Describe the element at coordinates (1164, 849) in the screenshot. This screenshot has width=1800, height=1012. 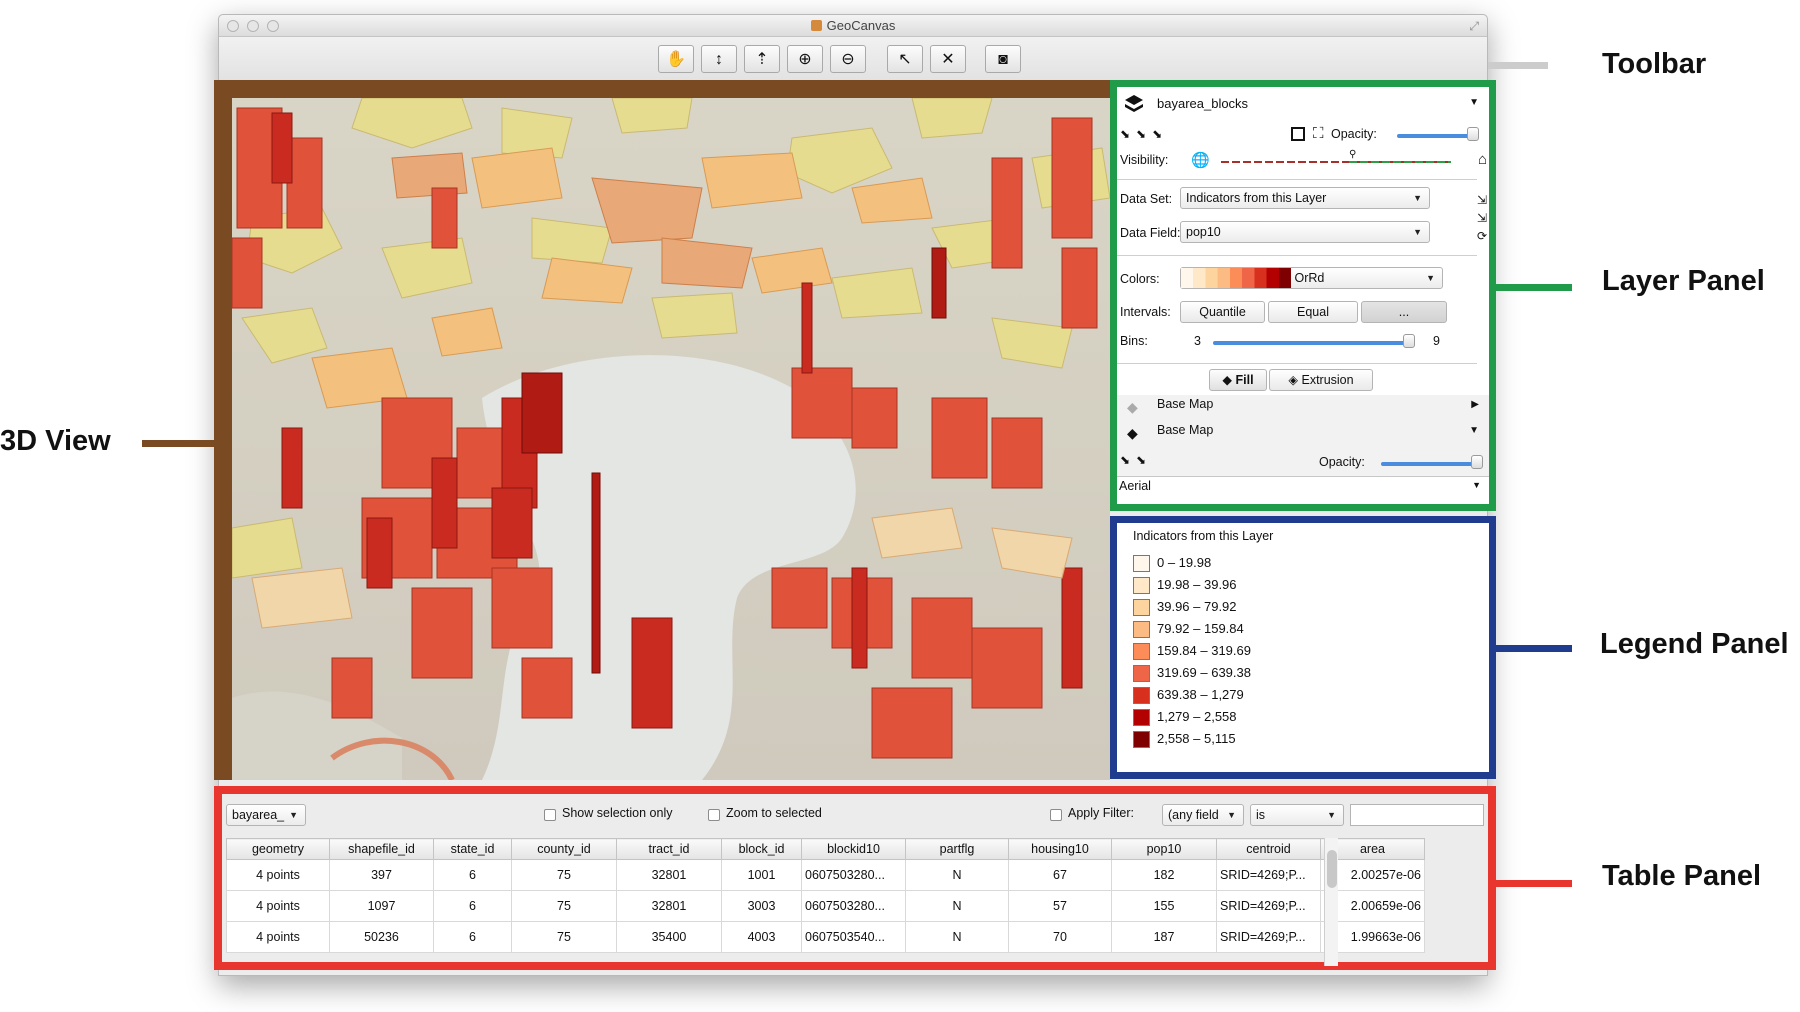
I see `column-header: pop10` at that location.